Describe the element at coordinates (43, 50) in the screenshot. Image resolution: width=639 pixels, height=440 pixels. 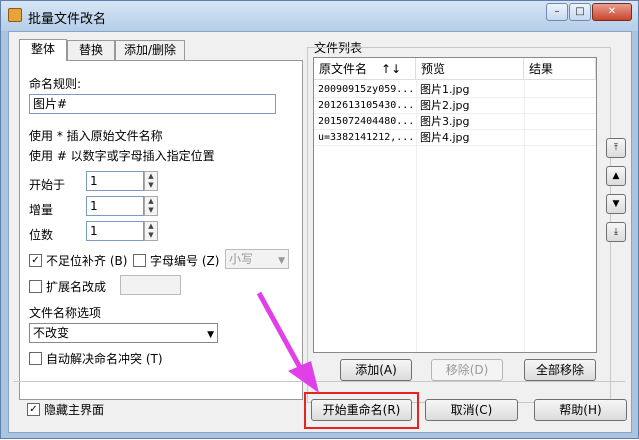
I see `tab-overall: 整体` at that location.